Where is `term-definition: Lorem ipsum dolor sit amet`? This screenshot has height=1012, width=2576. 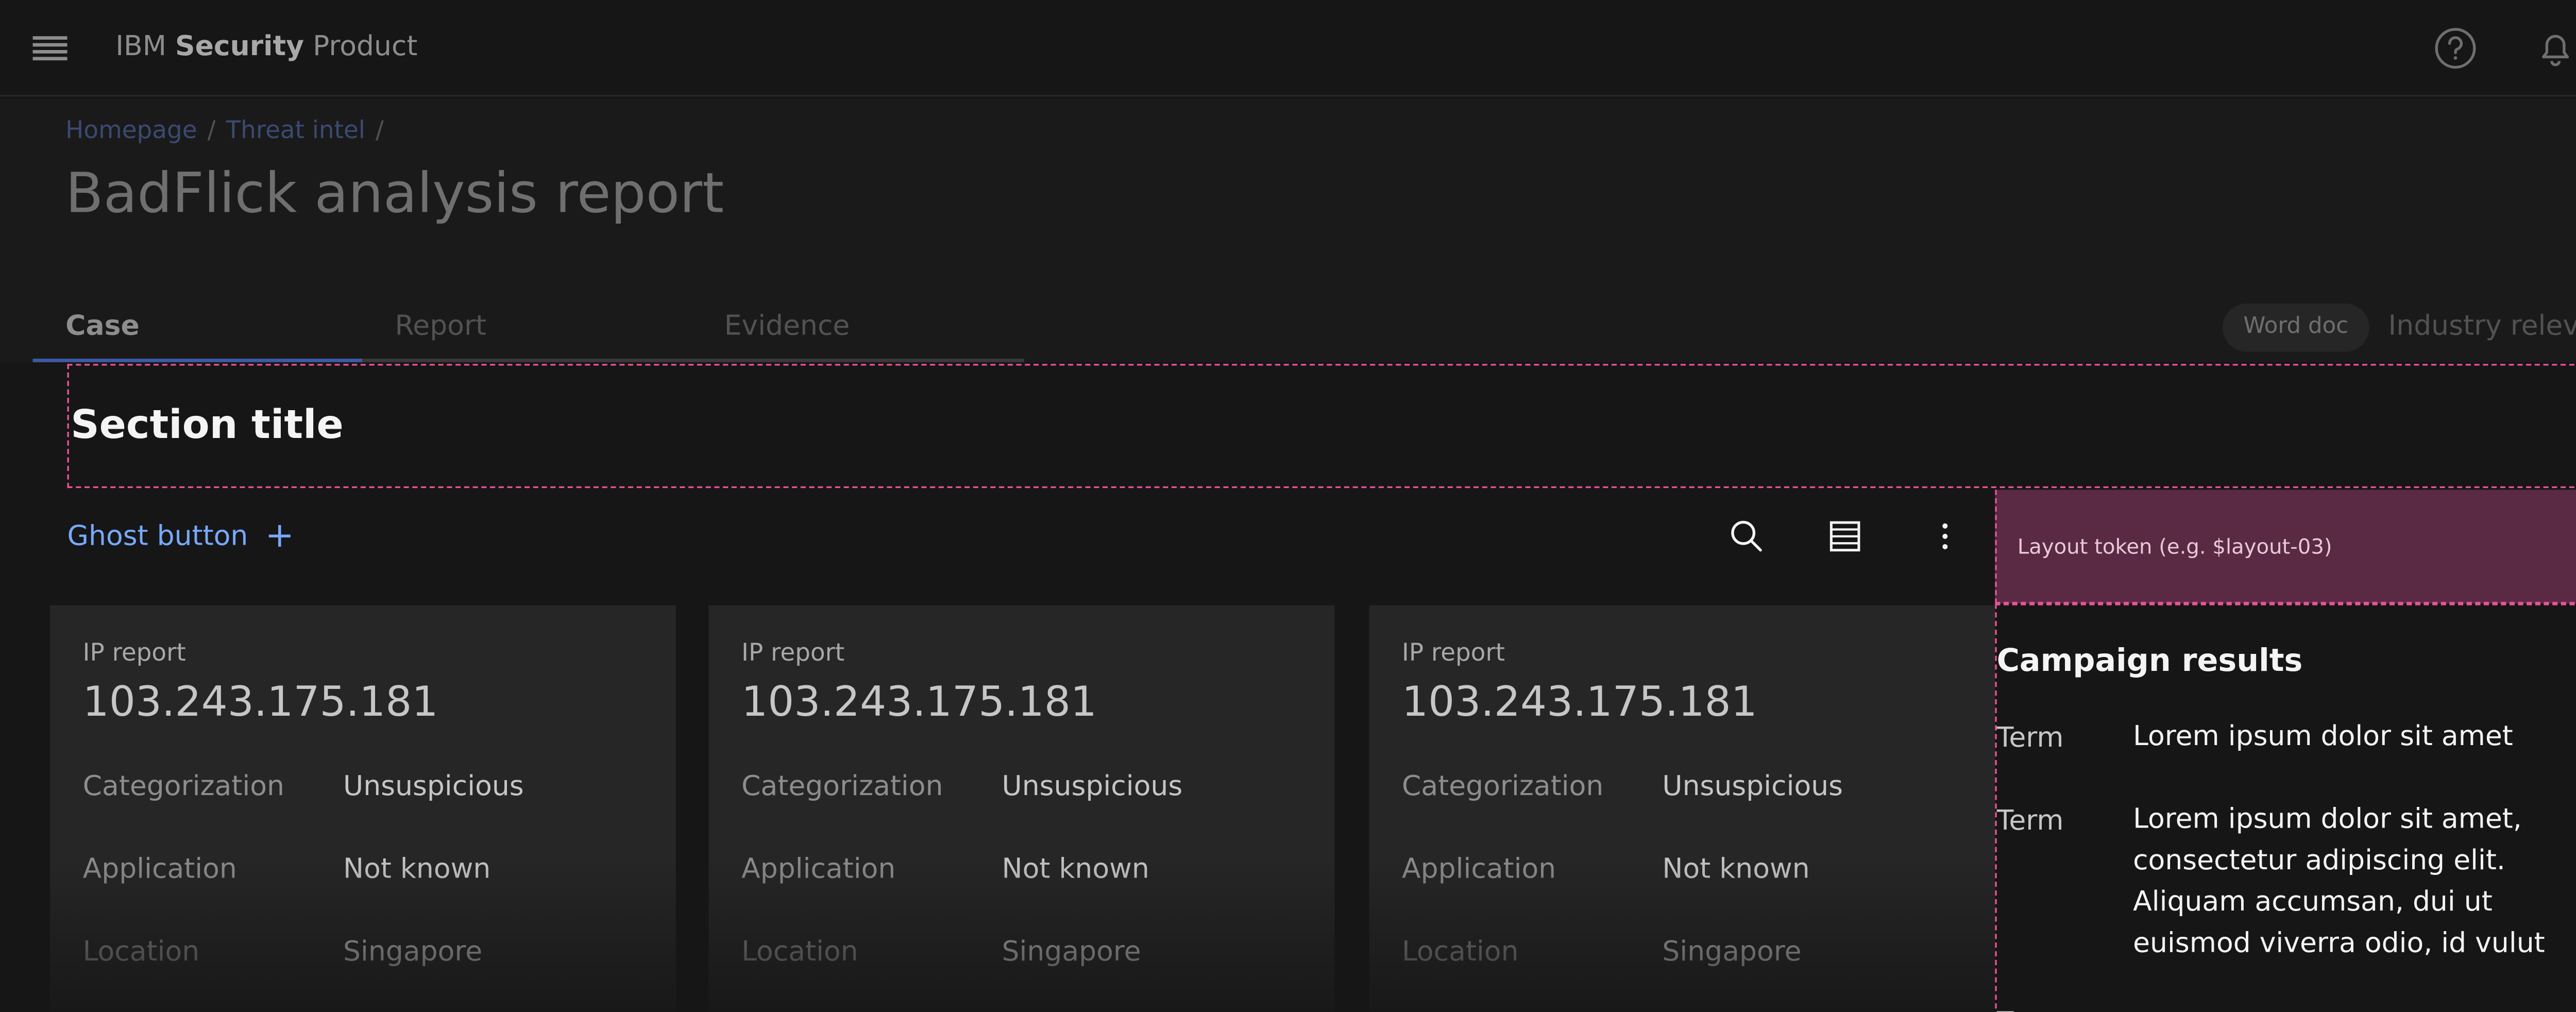
term-definition: Lorem ipsum dolor sit amet is located at coordinates (2323, 735).